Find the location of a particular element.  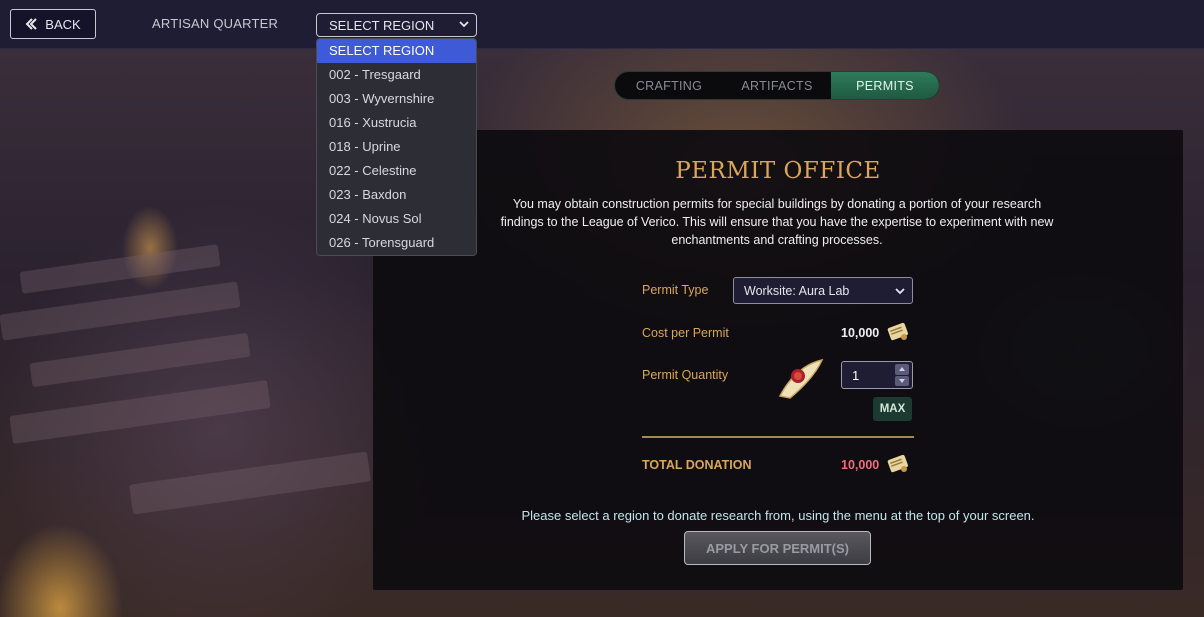

total-donation-label: TOTAL DONATION is located at coordinates (697, 465).